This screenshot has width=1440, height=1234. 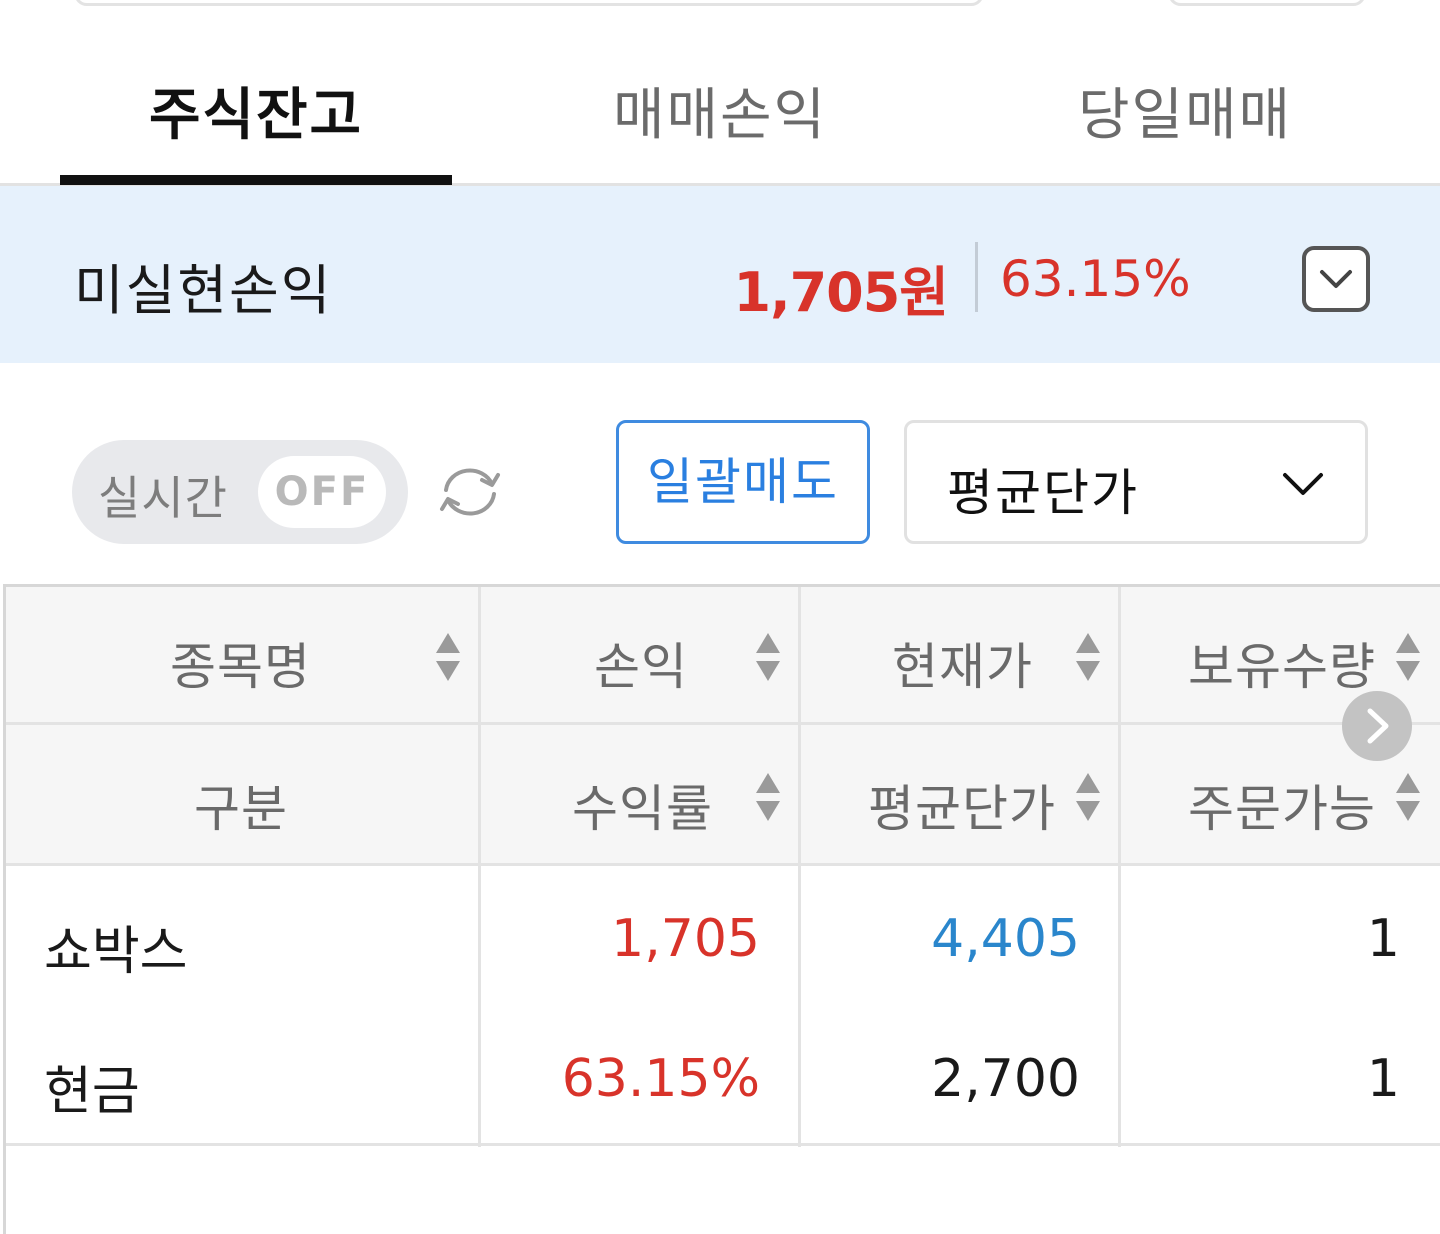 I want to click on header-pnl: 손익, so click(x=641, y=667).